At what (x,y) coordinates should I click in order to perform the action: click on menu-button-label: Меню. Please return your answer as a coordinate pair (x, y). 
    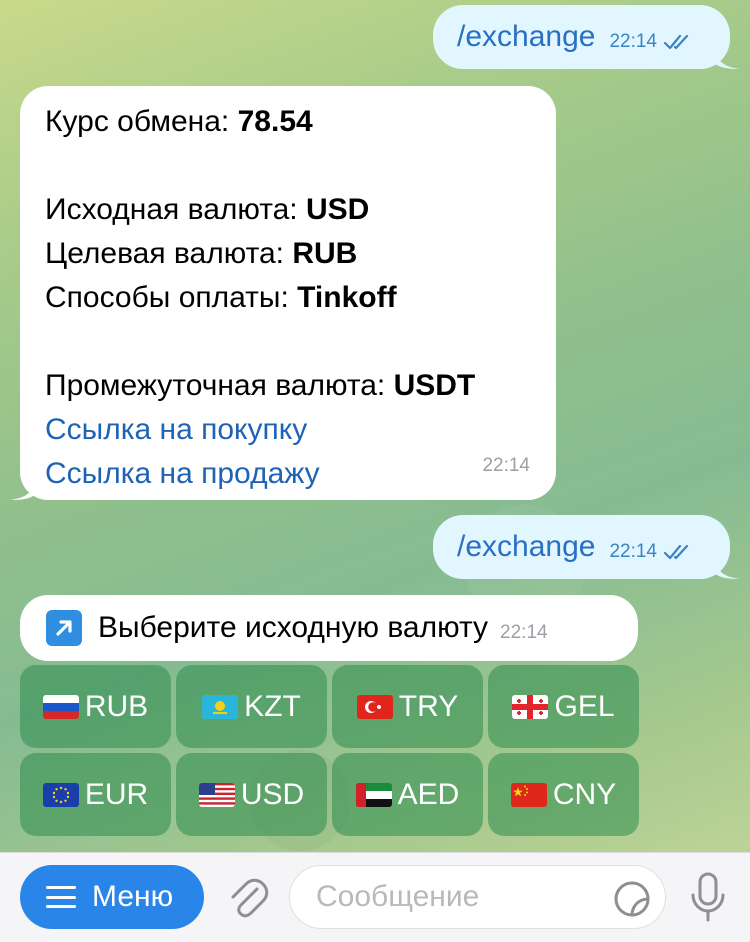
    Looking at the image, I should click on (133, 896).